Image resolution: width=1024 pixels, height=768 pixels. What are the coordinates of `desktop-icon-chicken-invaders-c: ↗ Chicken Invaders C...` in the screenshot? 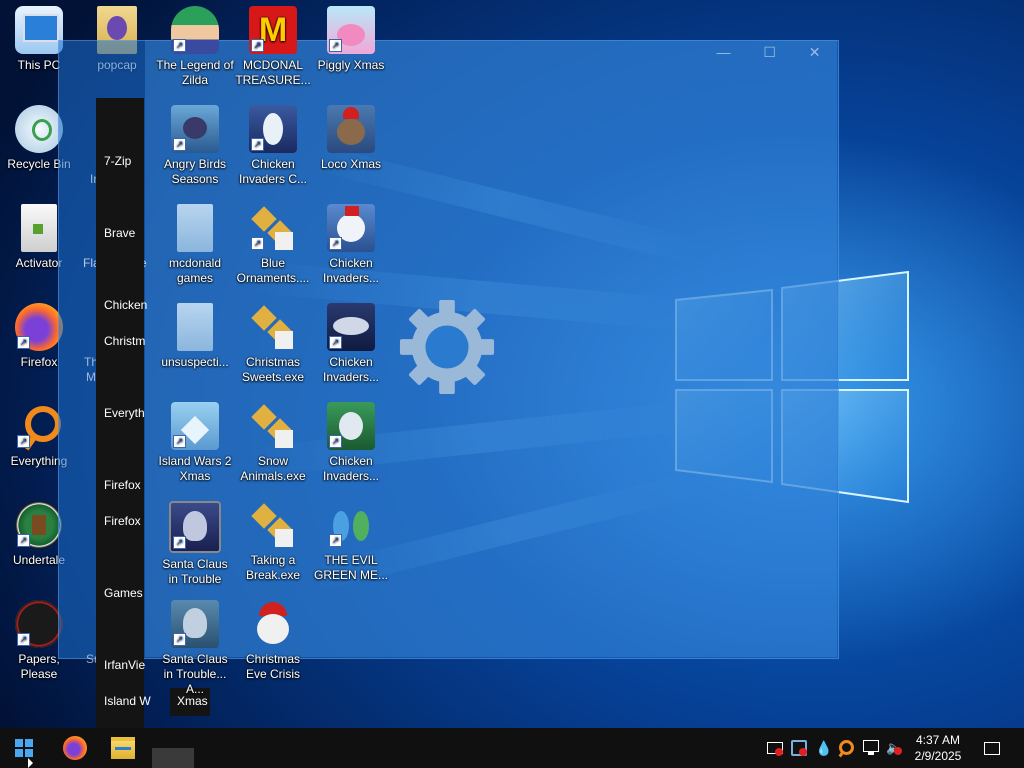 It's located at (273, 146).